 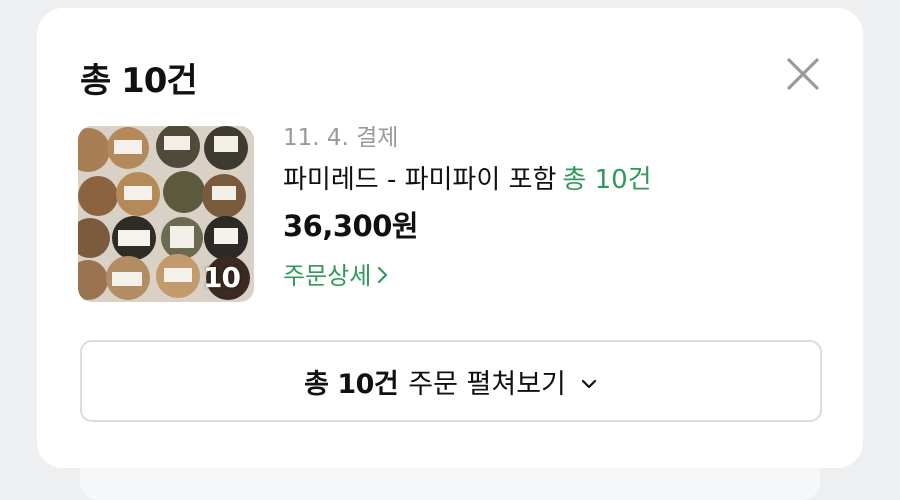 What do you see at coordinates (351, 226) in the screenshot?
I see `order-price: 36,300원` at bounding box center [351, 226].